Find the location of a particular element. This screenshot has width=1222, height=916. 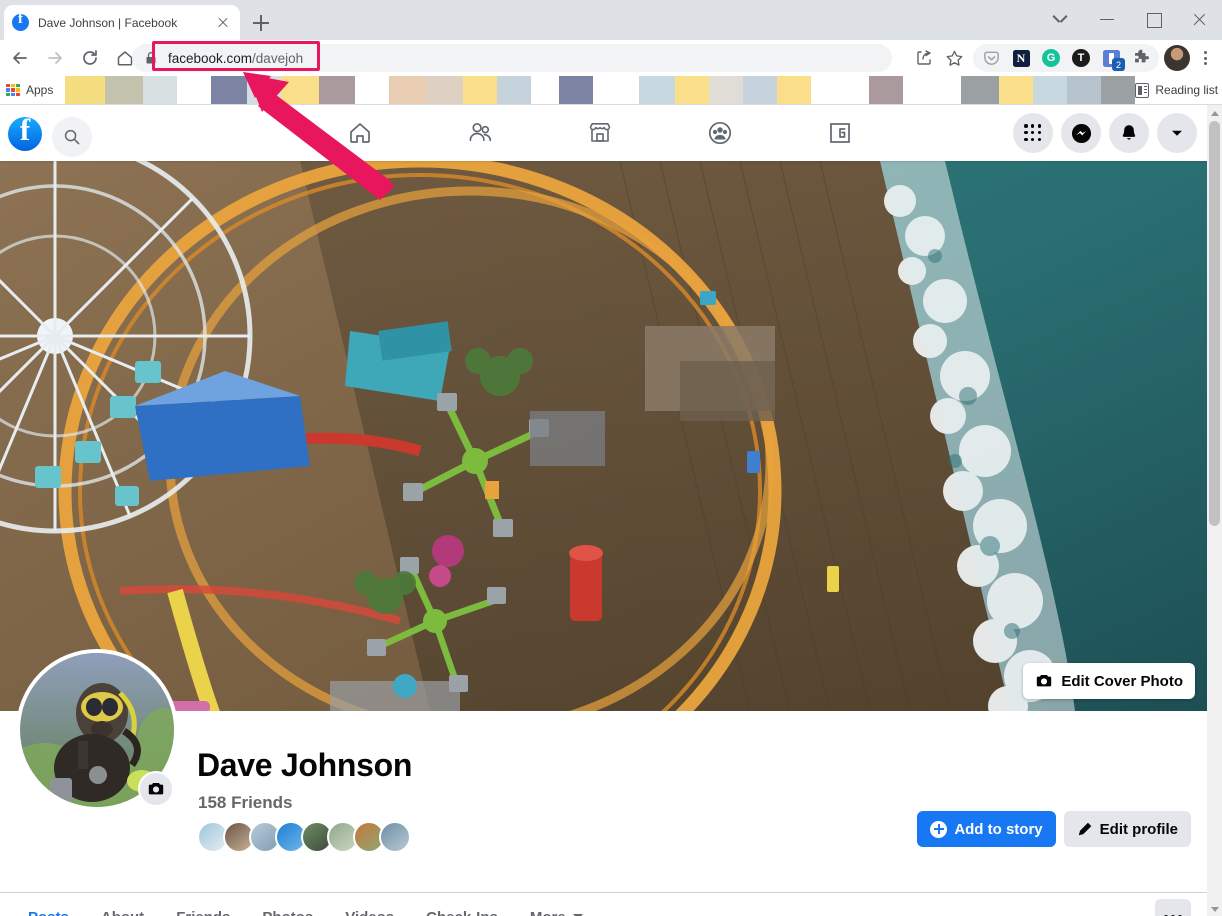

window-controls is located at coordinates (1130, 20).